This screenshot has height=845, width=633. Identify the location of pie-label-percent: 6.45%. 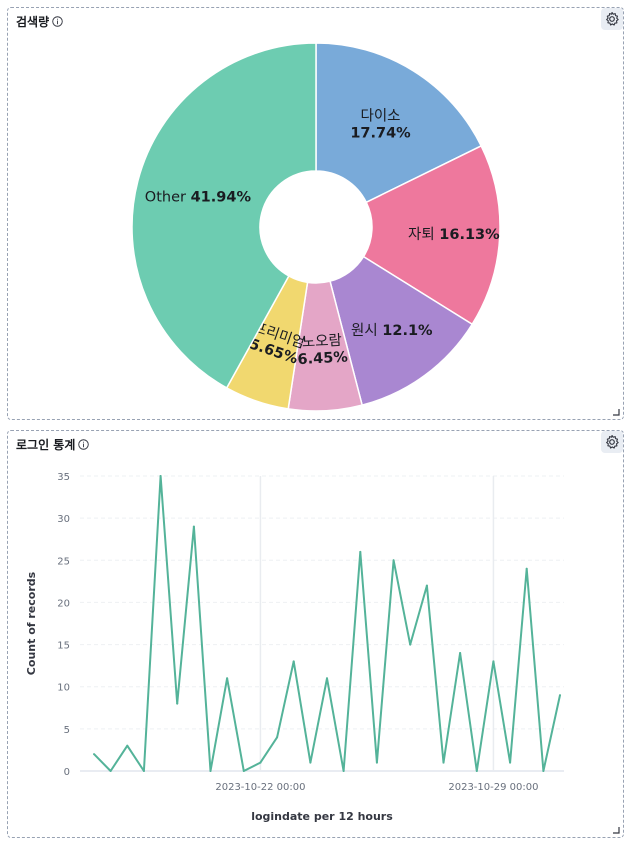
(323, 359).